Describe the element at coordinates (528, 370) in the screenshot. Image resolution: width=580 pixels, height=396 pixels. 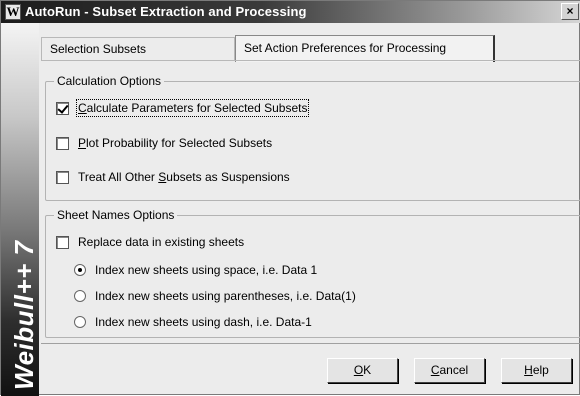
I see `button-mnemonic: H` at that location.